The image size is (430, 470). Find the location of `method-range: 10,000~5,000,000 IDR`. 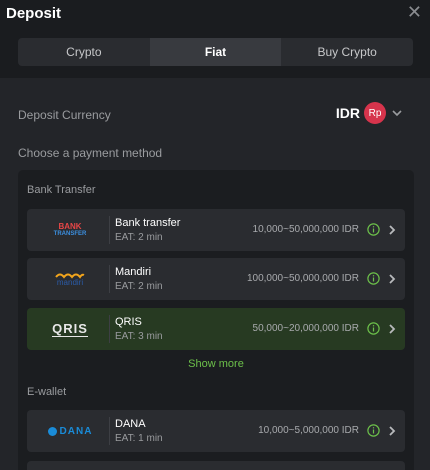

method-range: 10,000~5,000,000 IDR is located at coordinates (308, 430).